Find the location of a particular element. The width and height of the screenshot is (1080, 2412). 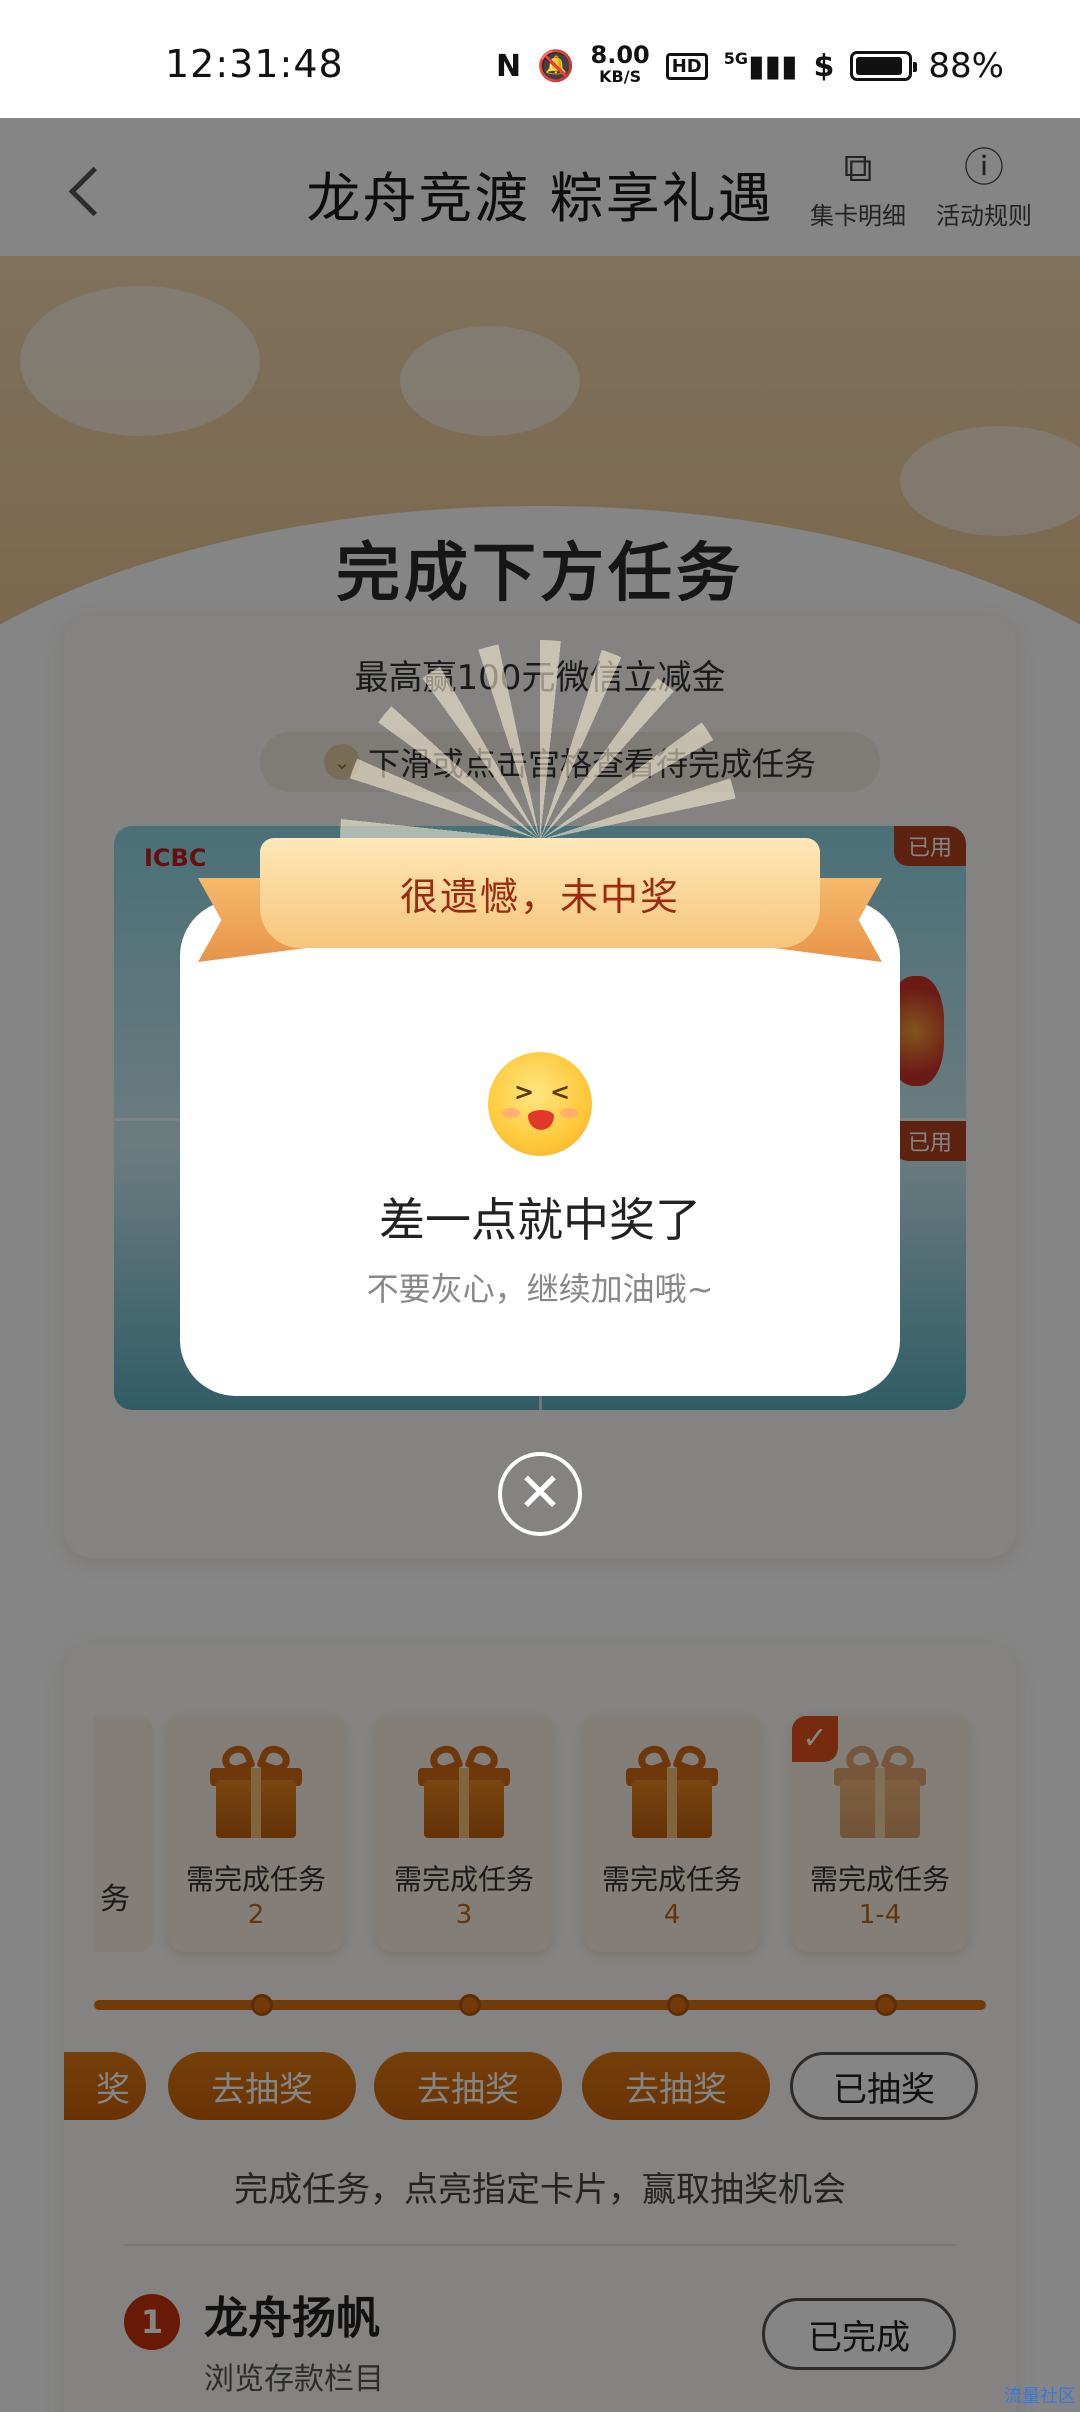

squinting-face-icon: > < is located at coordinates (540, 1104).